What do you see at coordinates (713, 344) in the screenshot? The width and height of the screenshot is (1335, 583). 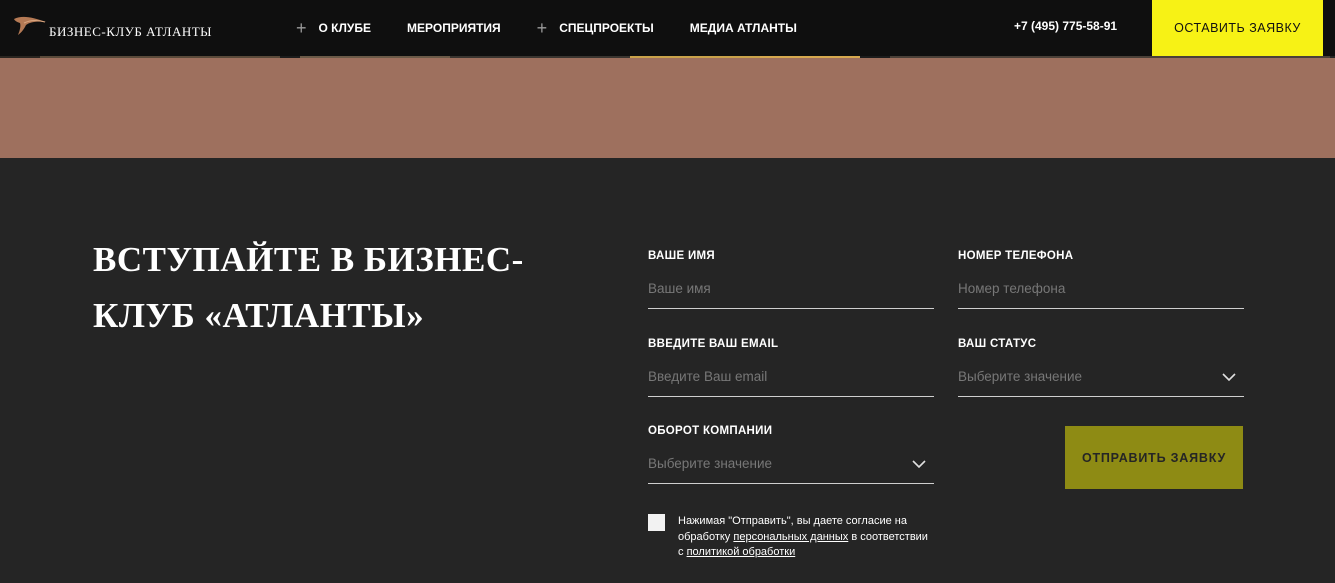 I see `email-label: ВВЕДИТЕ ВАШ EMAIL` at bounding box center [713, 344].